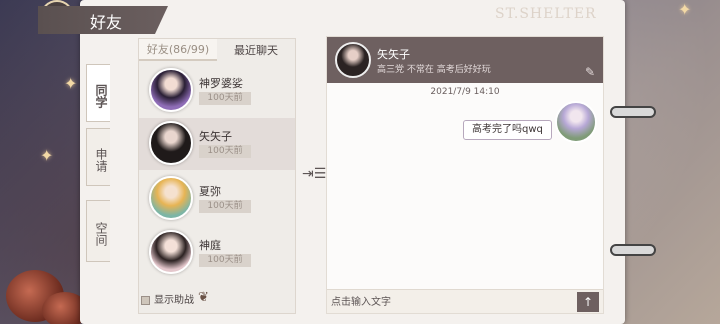 This screenshot has width=720, height=324. What do you see at coordinates (590, 72) in the screenshot?
I see `edit-icon: ✎` at bounding box center [590, 72].